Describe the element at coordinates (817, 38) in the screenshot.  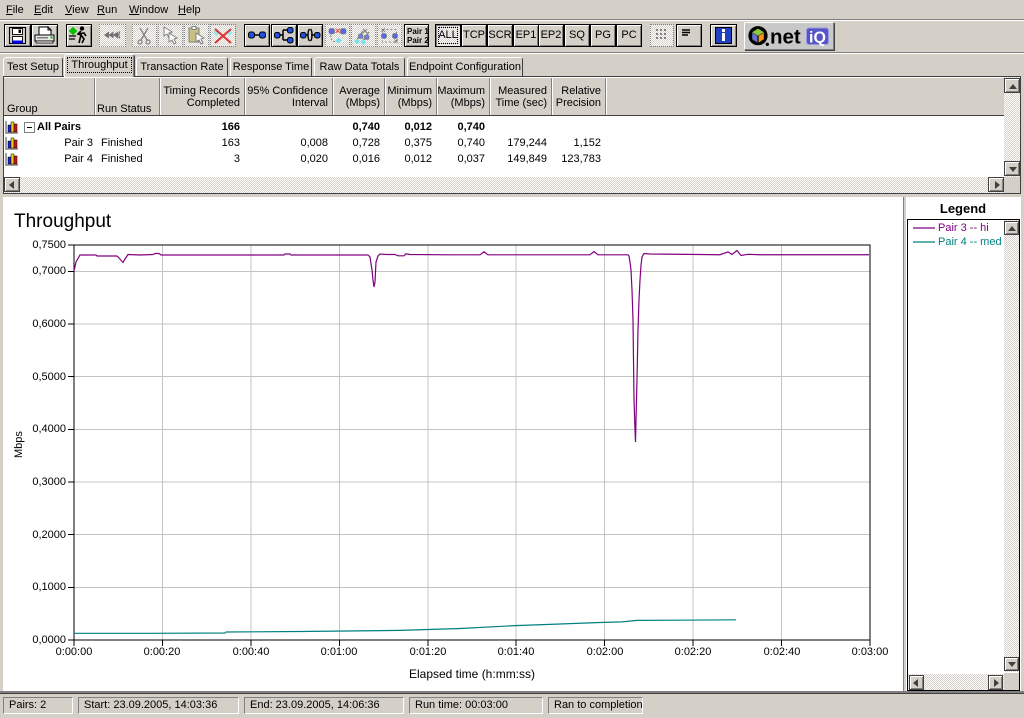
I see `svg-text: iQ` at that location.